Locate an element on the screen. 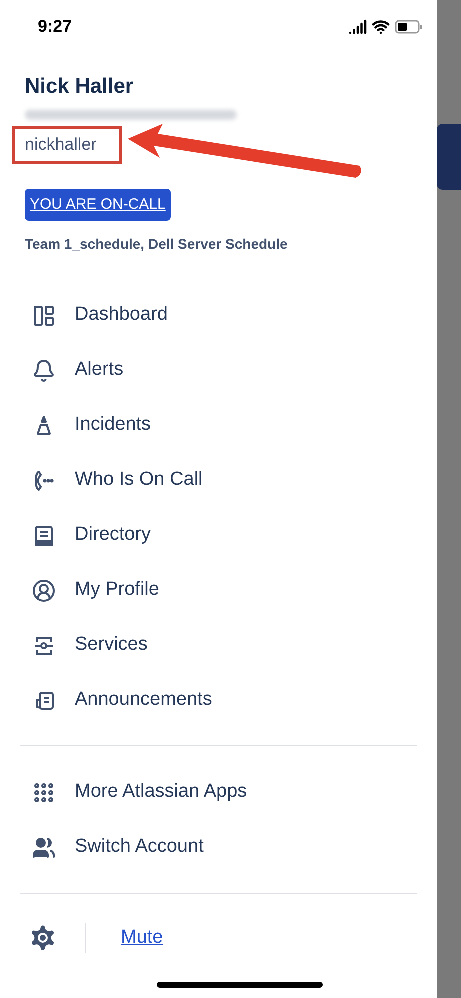 This screenshot has height=998, width=461. bell-icon is located at coordinates (44, 370).